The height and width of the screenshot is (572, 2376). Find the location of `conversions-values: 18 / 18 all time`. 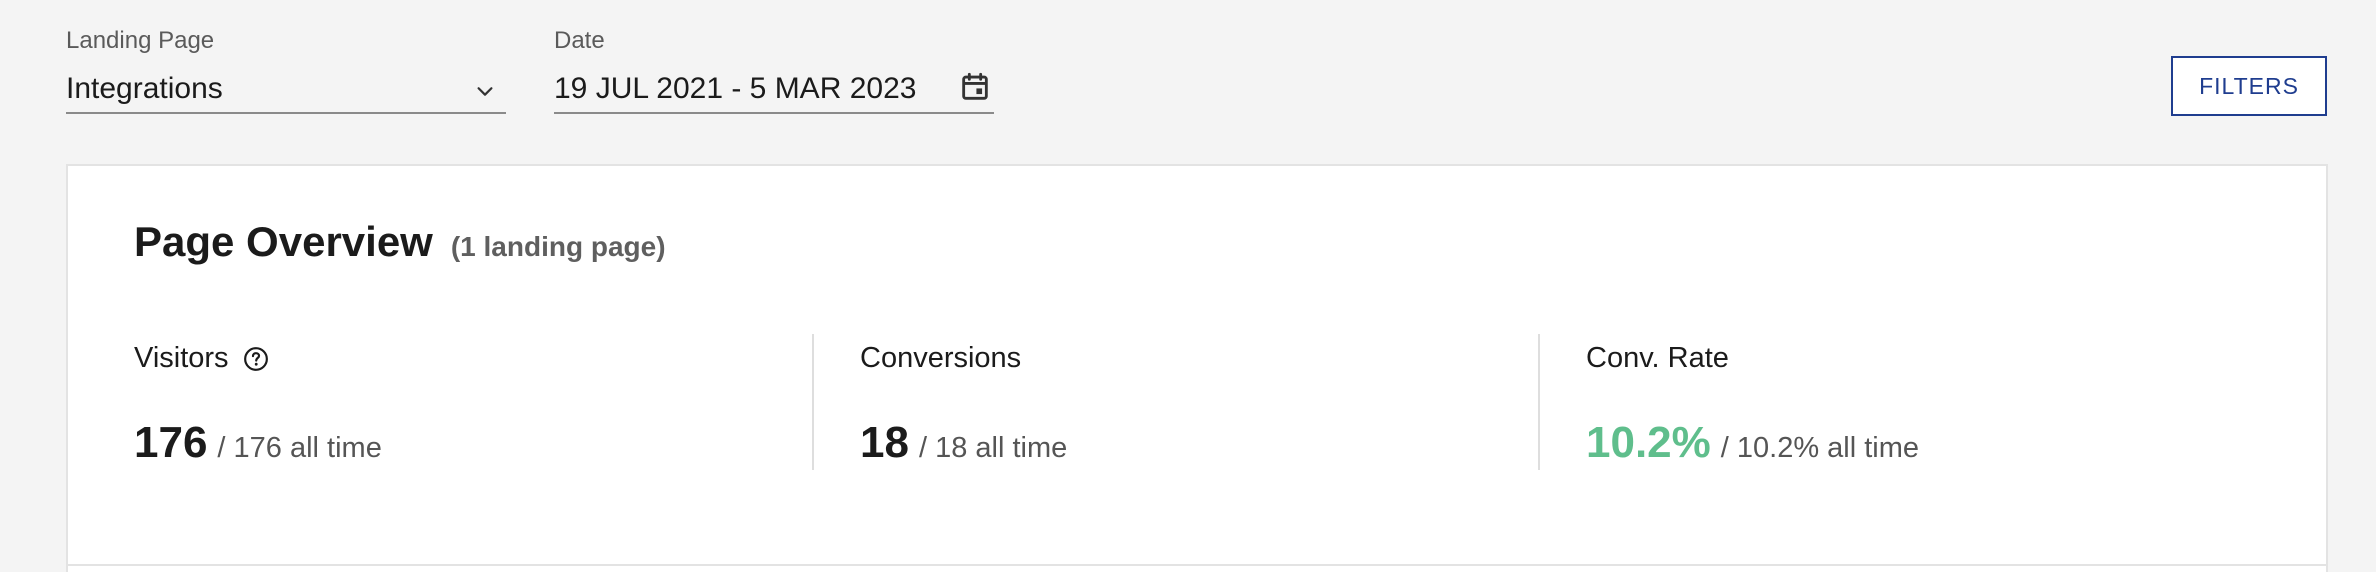

conversions-values: 18 / 18 all time is located at coordinates (963, 443).